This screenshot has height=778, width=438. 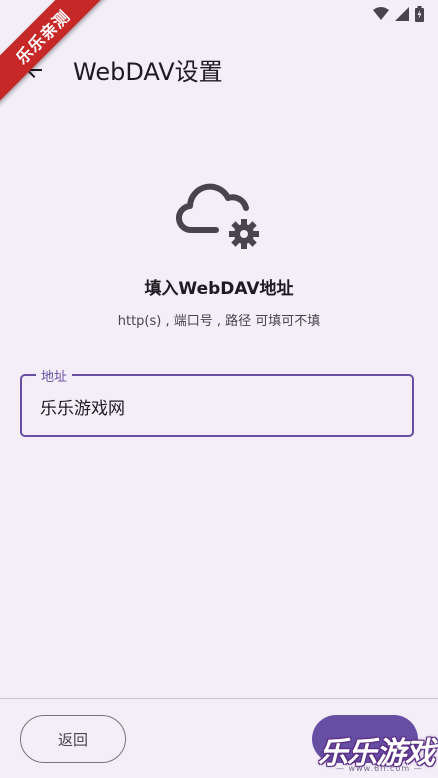 What do you see at coordinates (419, 14) in the screenshot?
I see `battery-icon` at bounding box center [419, 14].